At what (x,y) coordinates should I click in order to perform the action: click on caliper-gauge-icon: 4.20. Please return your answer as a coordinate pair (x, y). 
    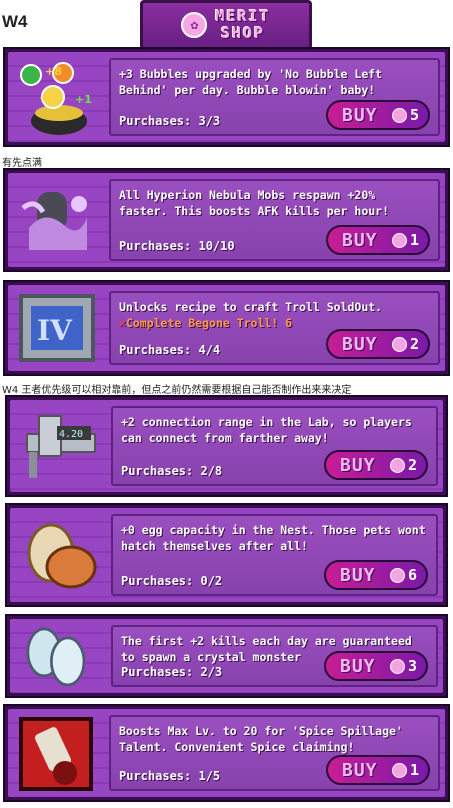
    Looking at the image, I should click on (59, 446).